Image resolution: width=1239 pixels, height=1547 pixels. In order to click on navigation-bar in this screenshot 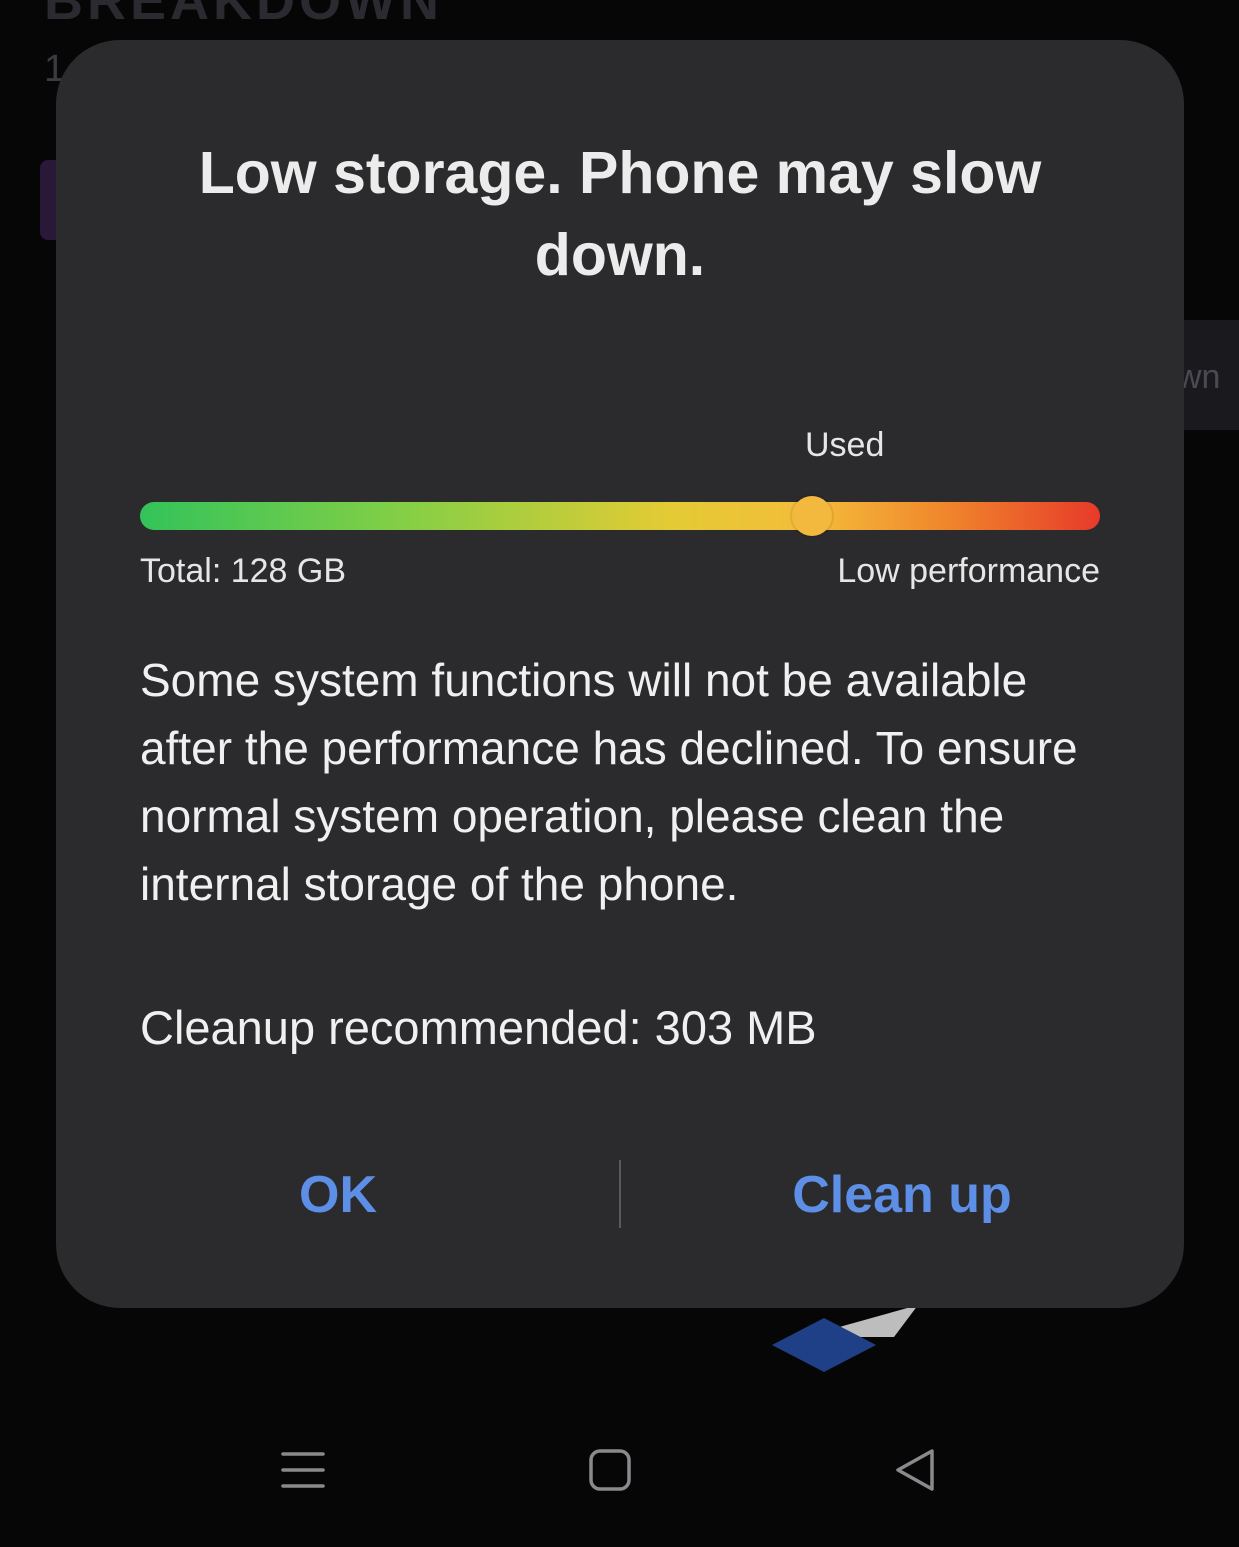, I will do `click(619, 1470)`.